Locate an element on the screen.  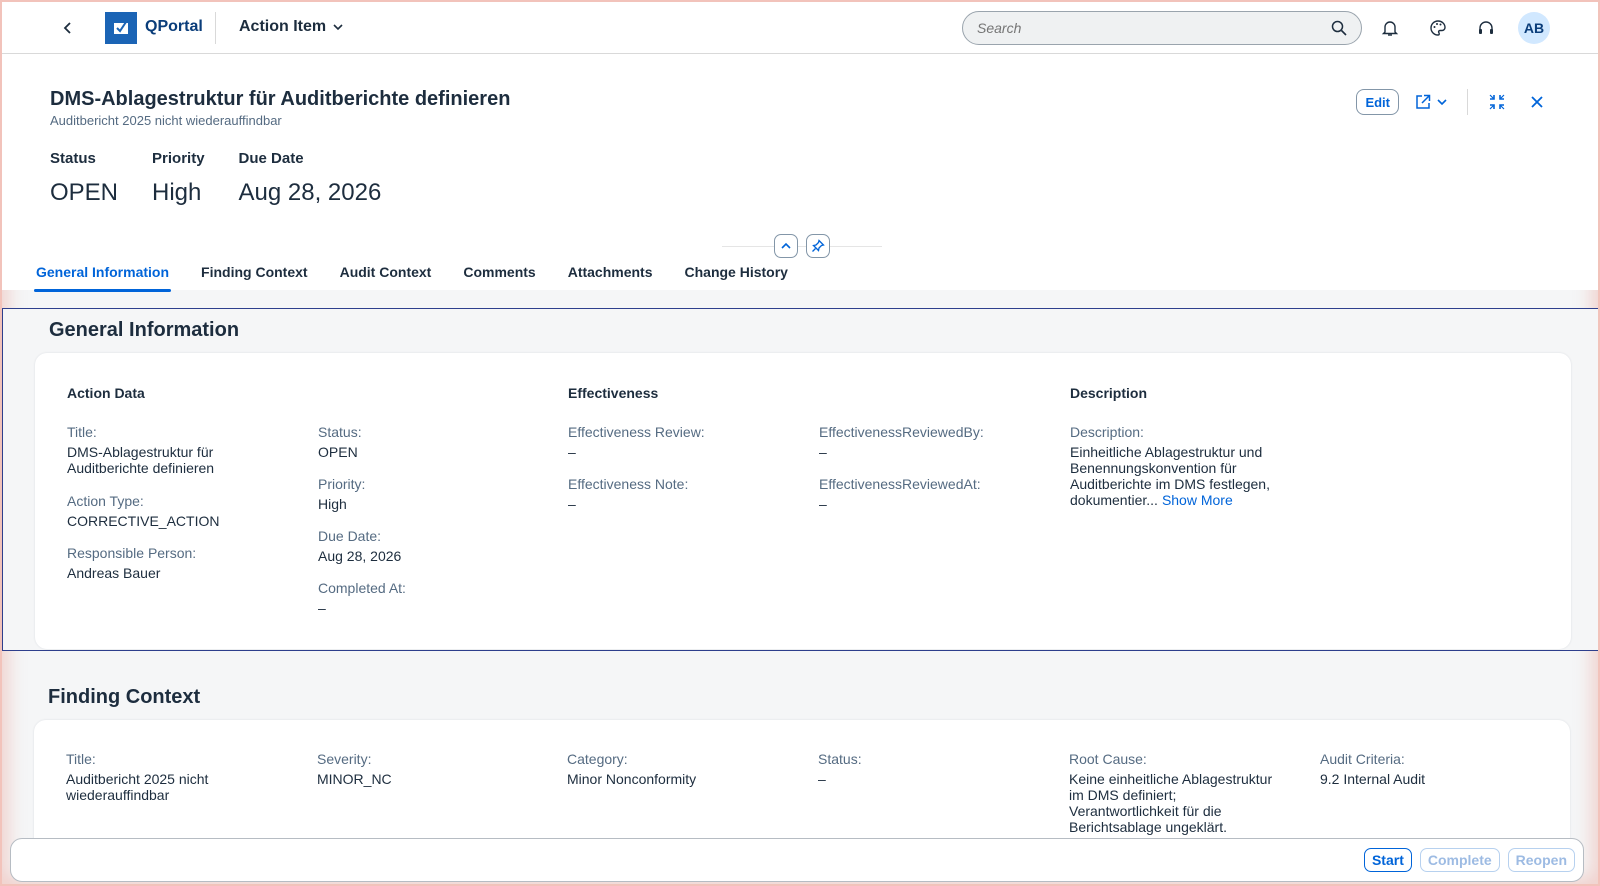
field-value: High is located at coordinates (332, 504).